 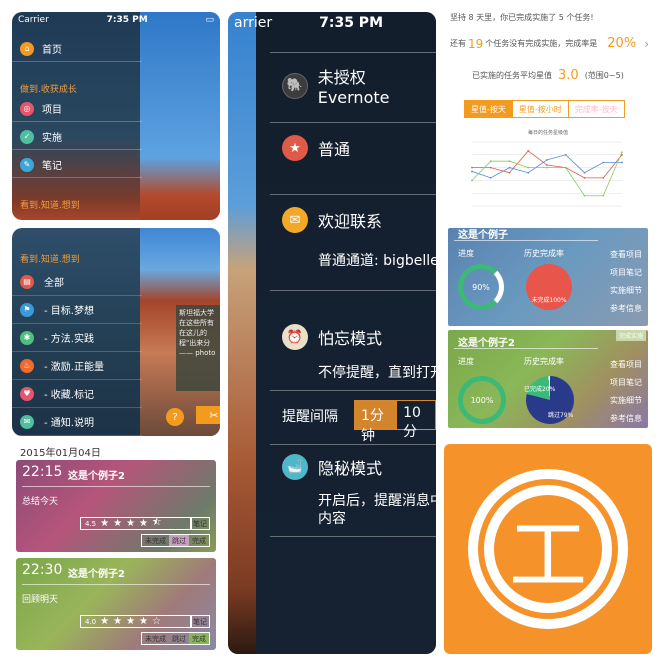 What do you see at coordinates (27, 108) in the screenshot?
I see `target-icon: ◎` at bounding box center [27, 108].